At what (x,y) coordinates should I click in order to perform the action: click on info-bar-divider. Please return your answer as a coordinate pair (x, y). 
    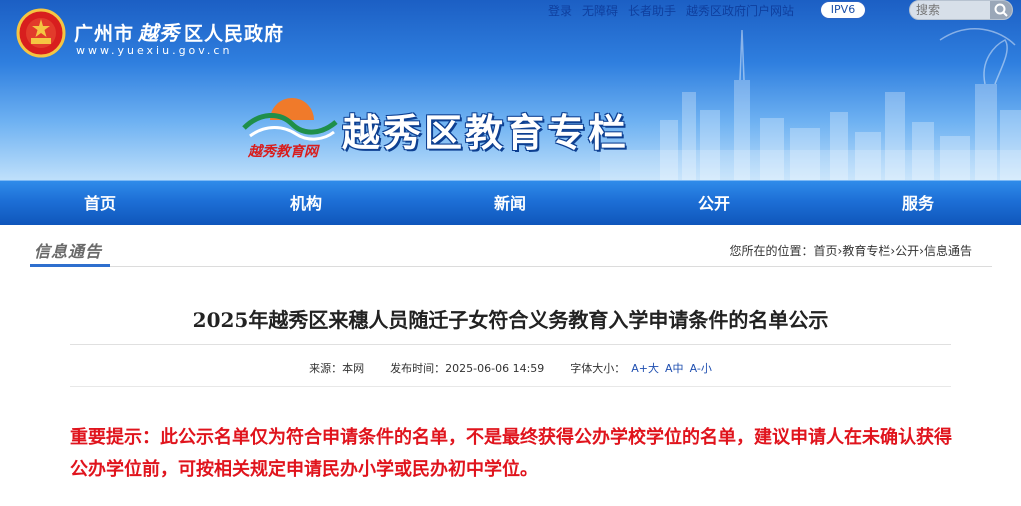
    Looking at the image, I should click on (511, 266).